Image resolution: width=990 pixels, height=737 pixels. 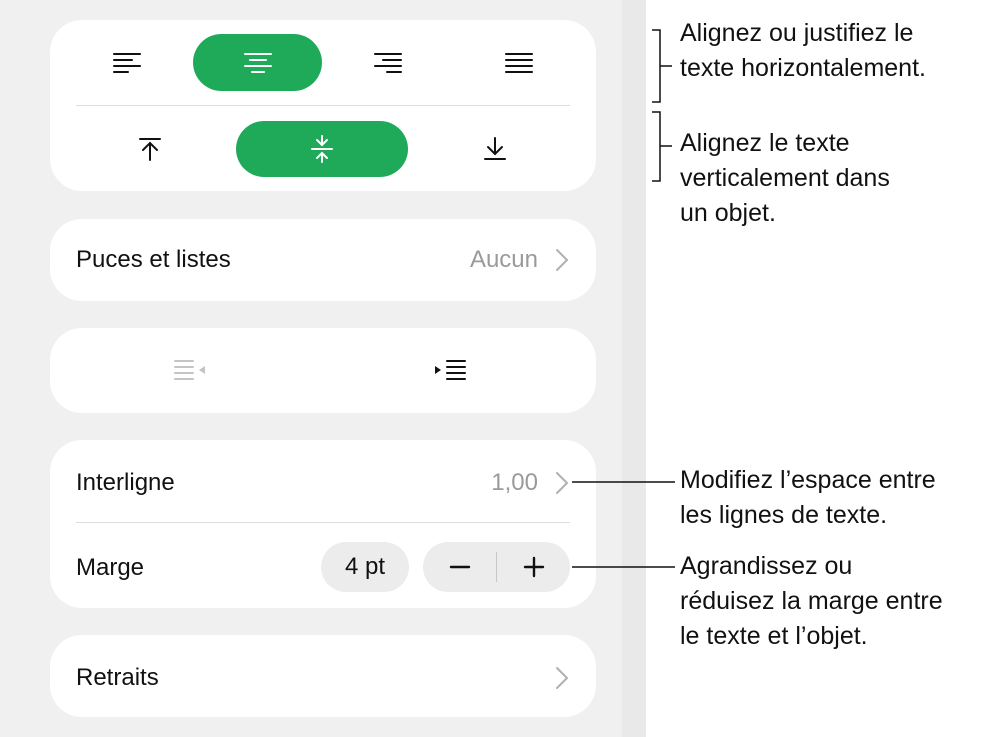 What do you see at coordinates (656, 146) in the screenshot?
I see `vertical-bracket` at bounding box center [656, 146].